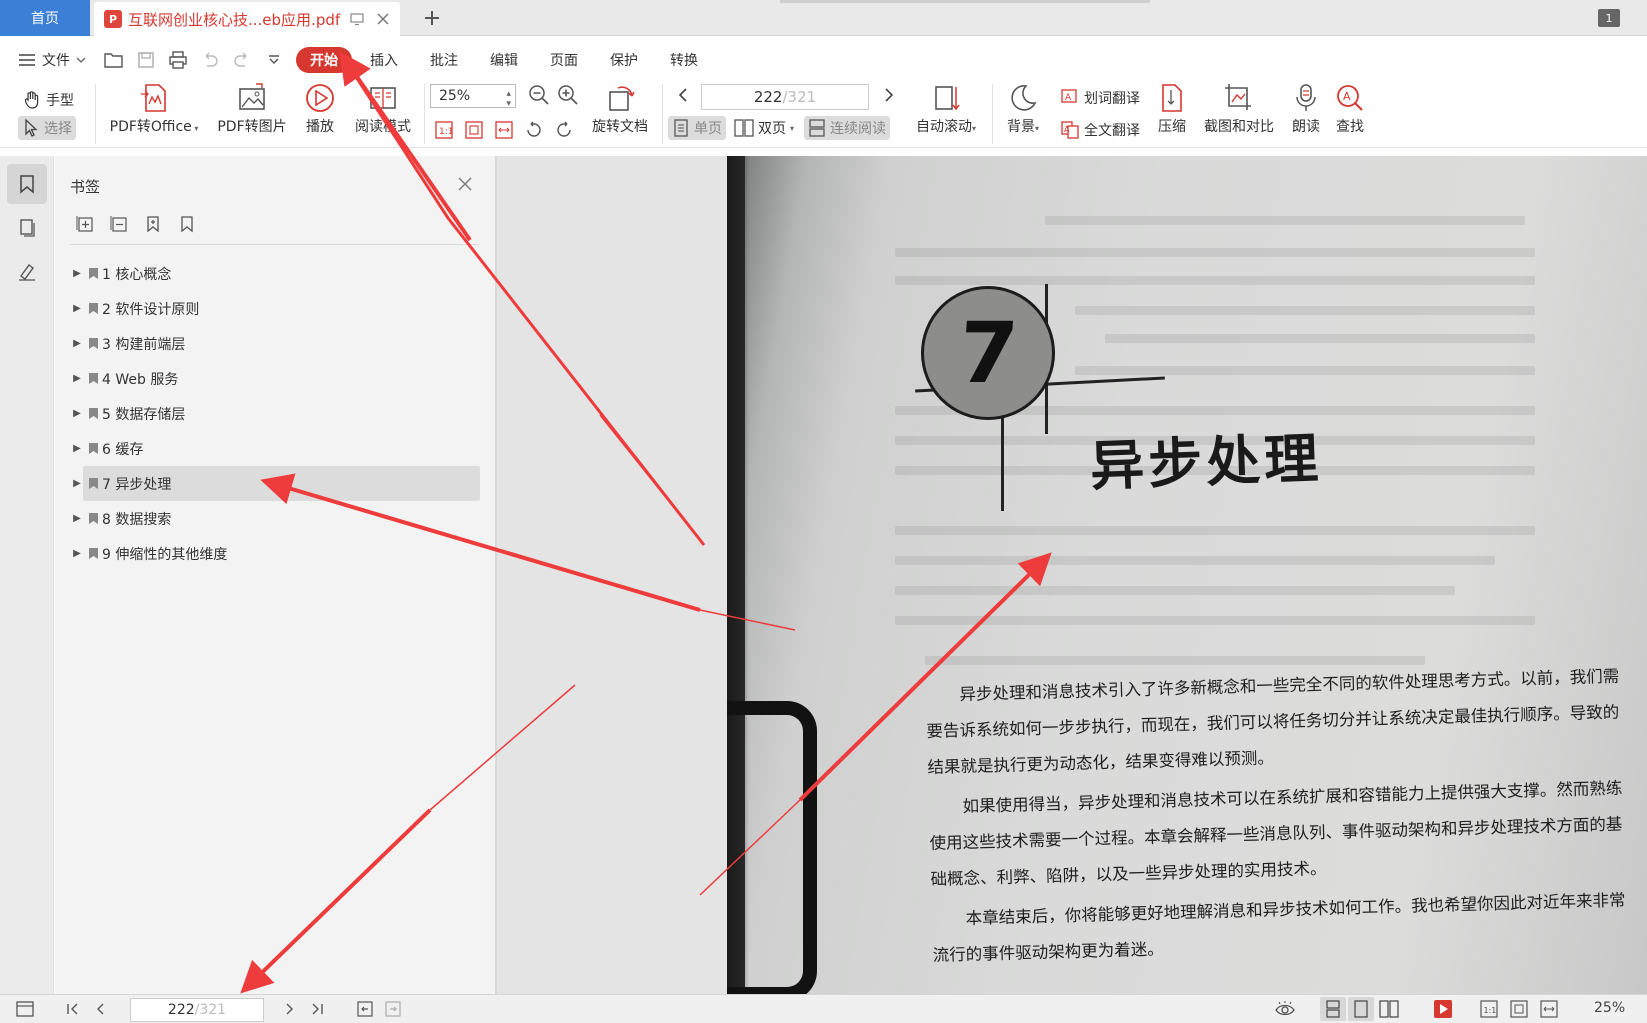 The width and height of the screenshot is (1647, 1023). What do you see at coordinates (1100, 98) in the screenshot?
I see `word-translate-button: A 划词翻译` at bounding box center [1100, 98].